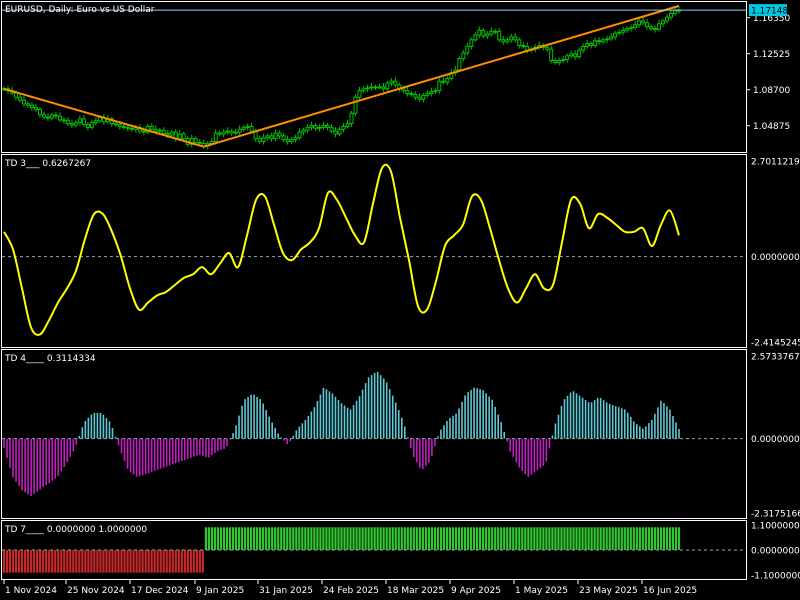 This screenshot has width=800, height=600. Describe the element at coordinates (75, 530) in the screenshot. I see `td7-label: TD 7____ 0.0000000 1.0000000` at that location.